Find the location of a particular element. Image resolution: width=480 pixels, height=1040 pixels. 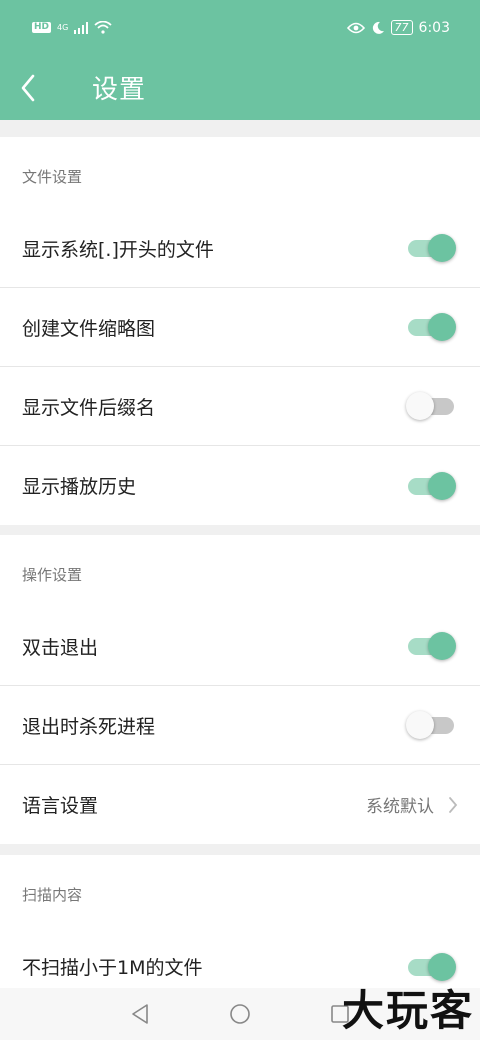

language-value: 系统默认 is located at coordinates (412, 804).